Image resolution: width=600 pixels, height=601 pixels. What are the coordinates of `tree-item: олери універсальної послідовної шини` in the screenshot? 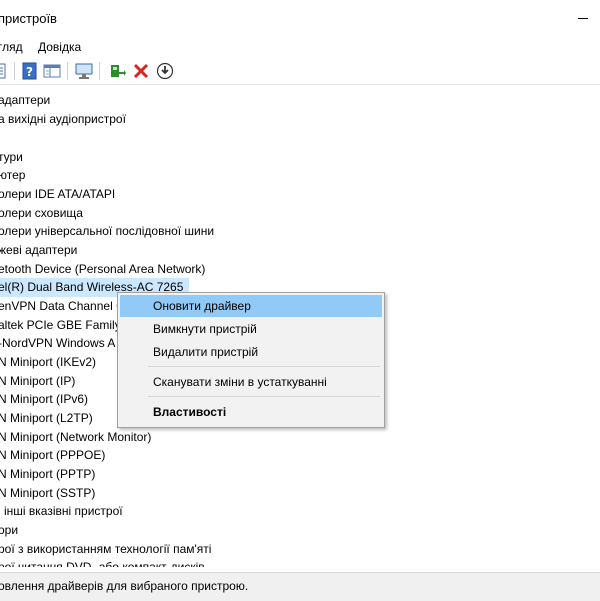 It's located at (300, 231).